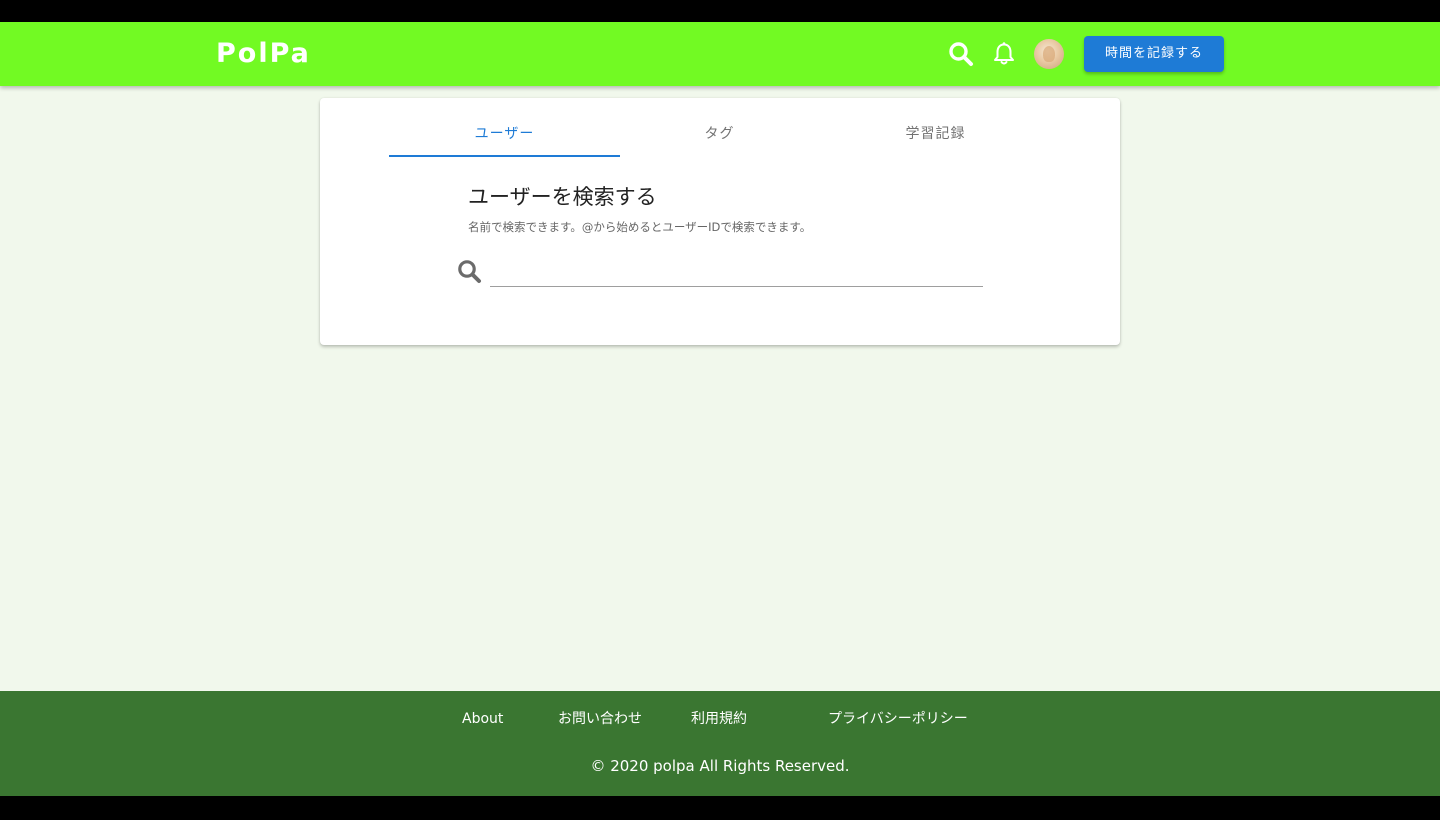  Describe the element at coordinates (736, 270) in the screenshot. I see `user-search-input` at that location.